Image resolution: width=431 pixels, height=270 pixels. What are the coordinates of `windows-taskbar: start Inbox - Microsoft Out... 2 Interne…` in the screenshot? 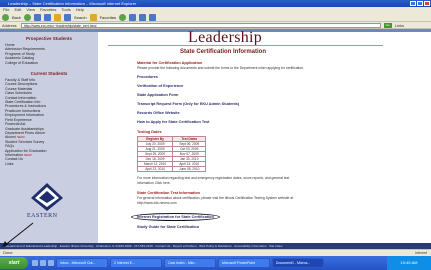 It's located at (215, 263).